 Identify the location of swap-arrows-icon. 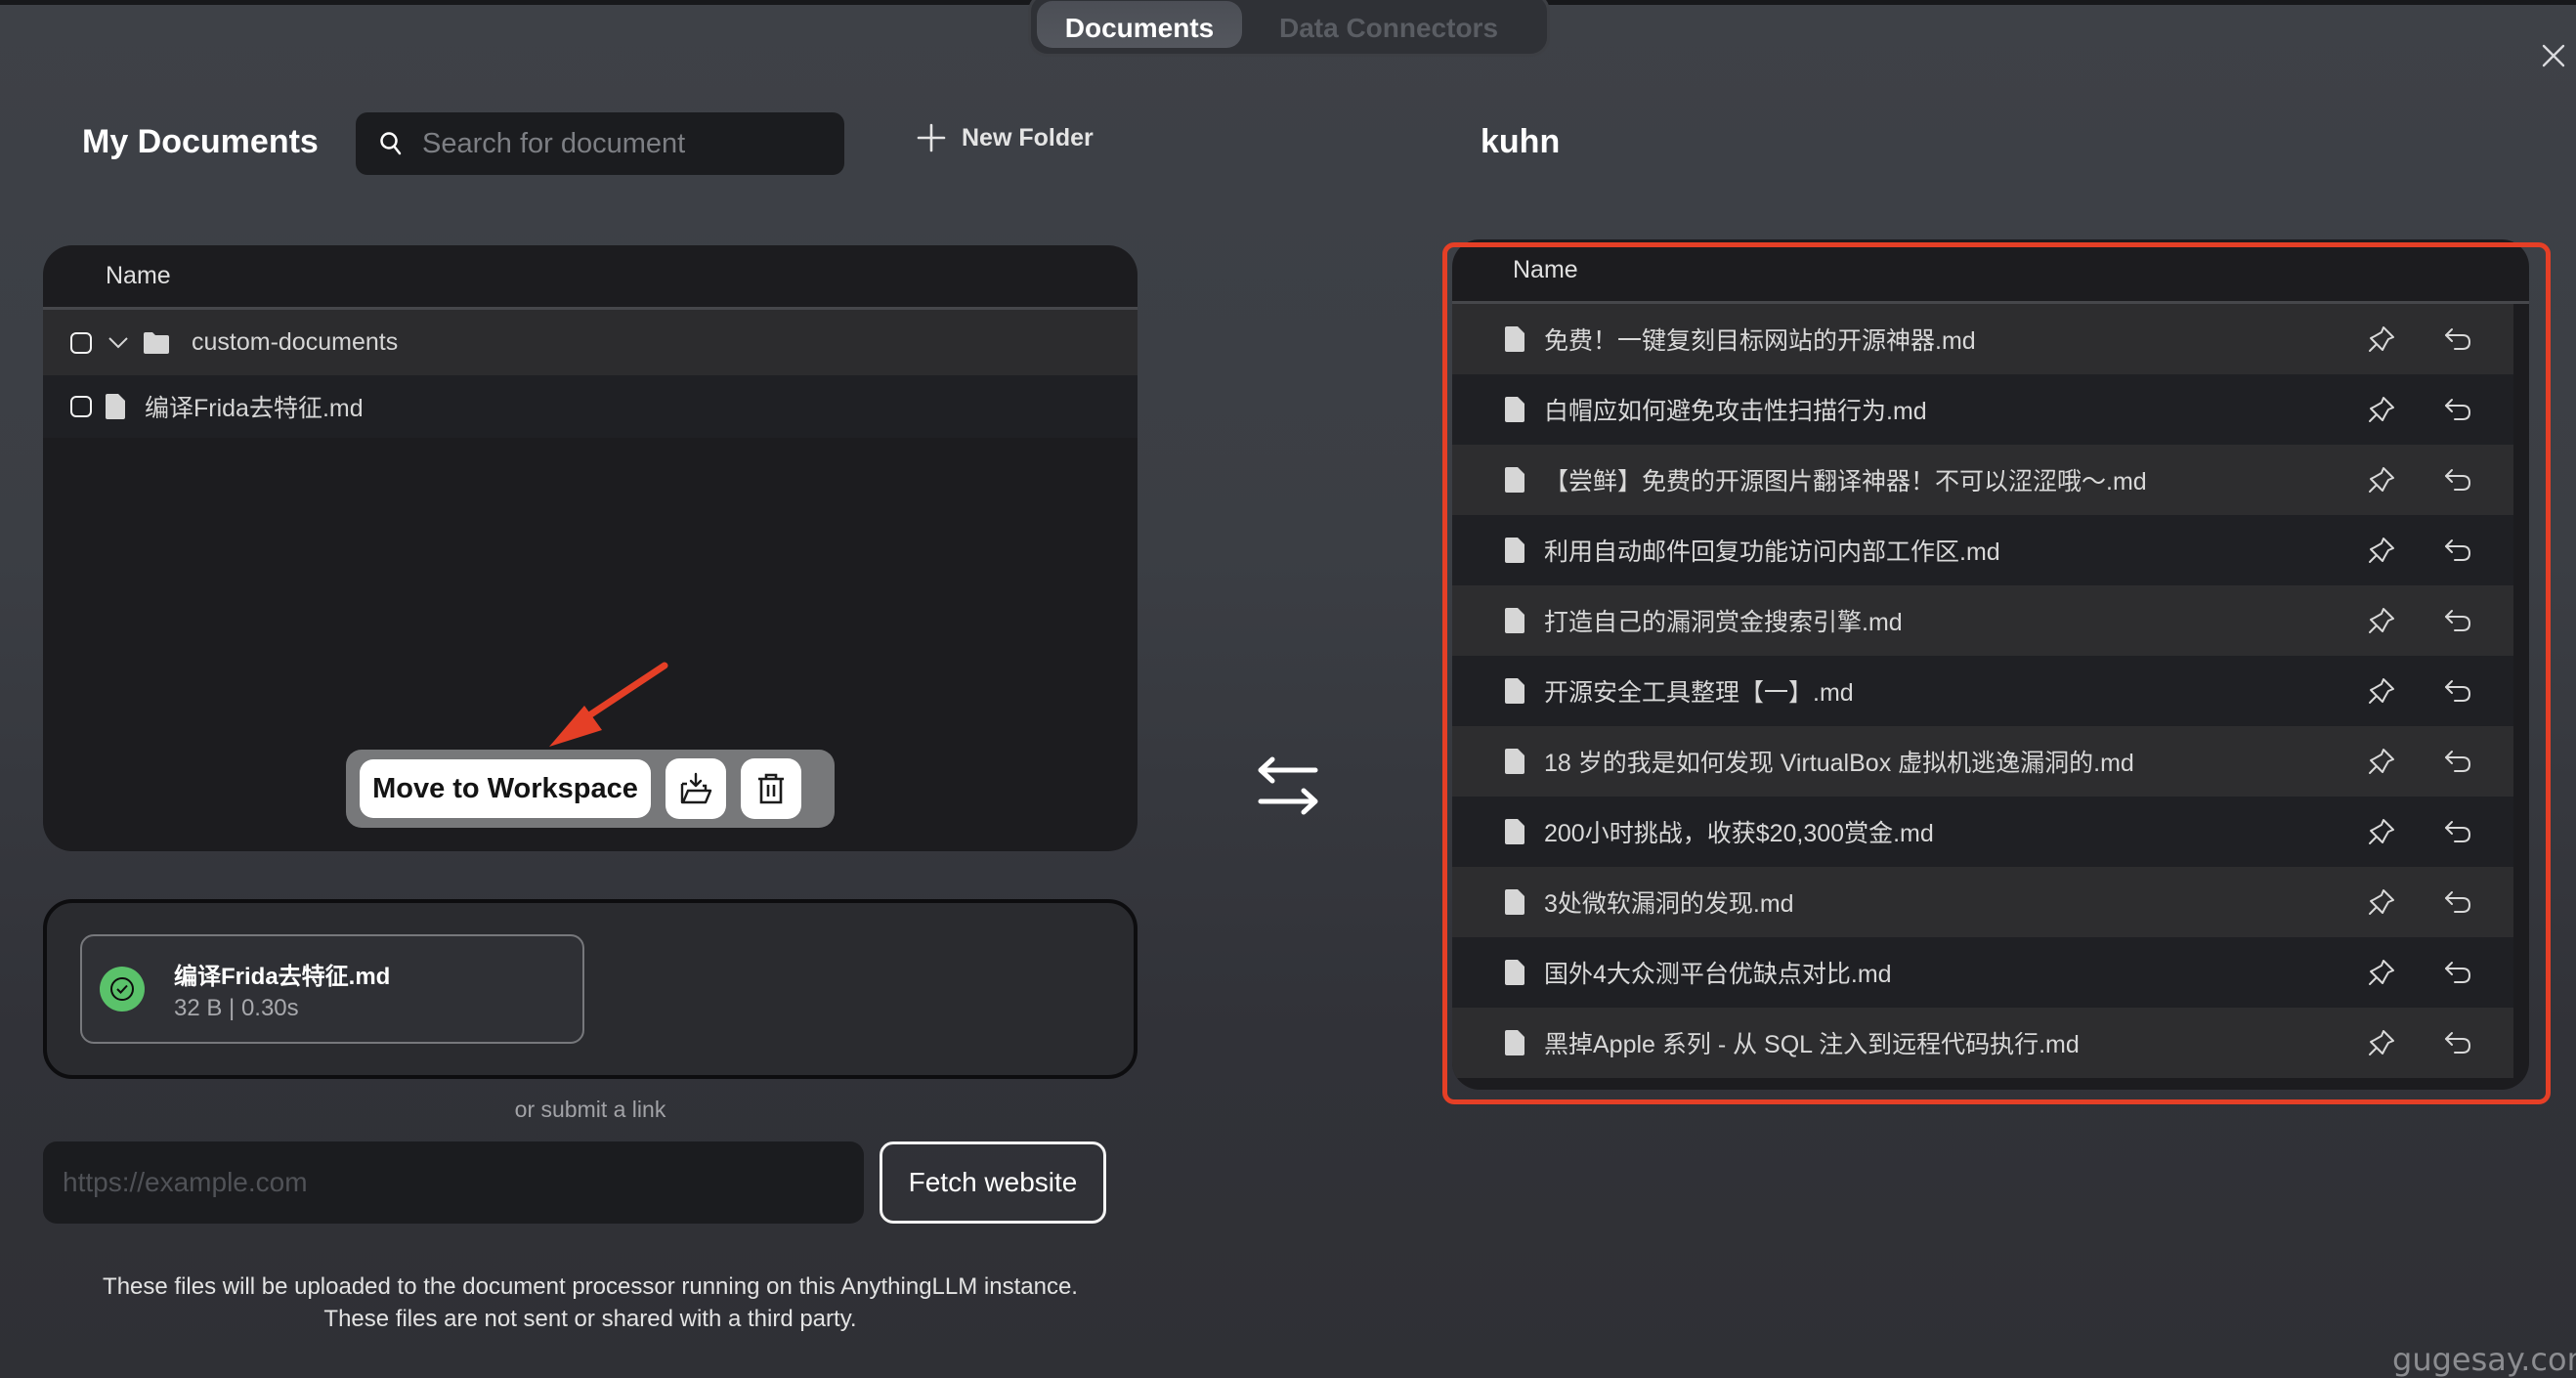
(1288, 785).